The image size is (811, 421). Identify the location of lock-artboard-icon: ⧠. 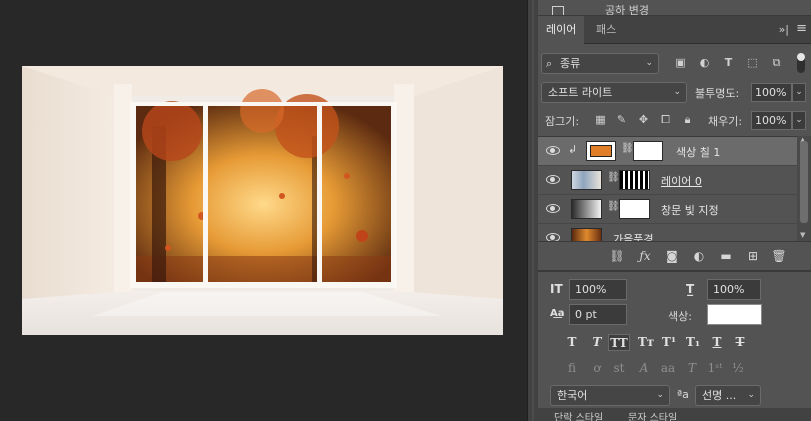
(665, 120).